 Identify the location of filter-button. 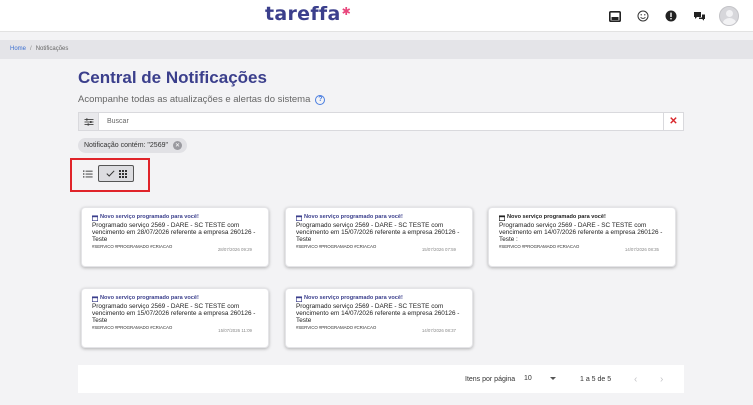
(89, 121).